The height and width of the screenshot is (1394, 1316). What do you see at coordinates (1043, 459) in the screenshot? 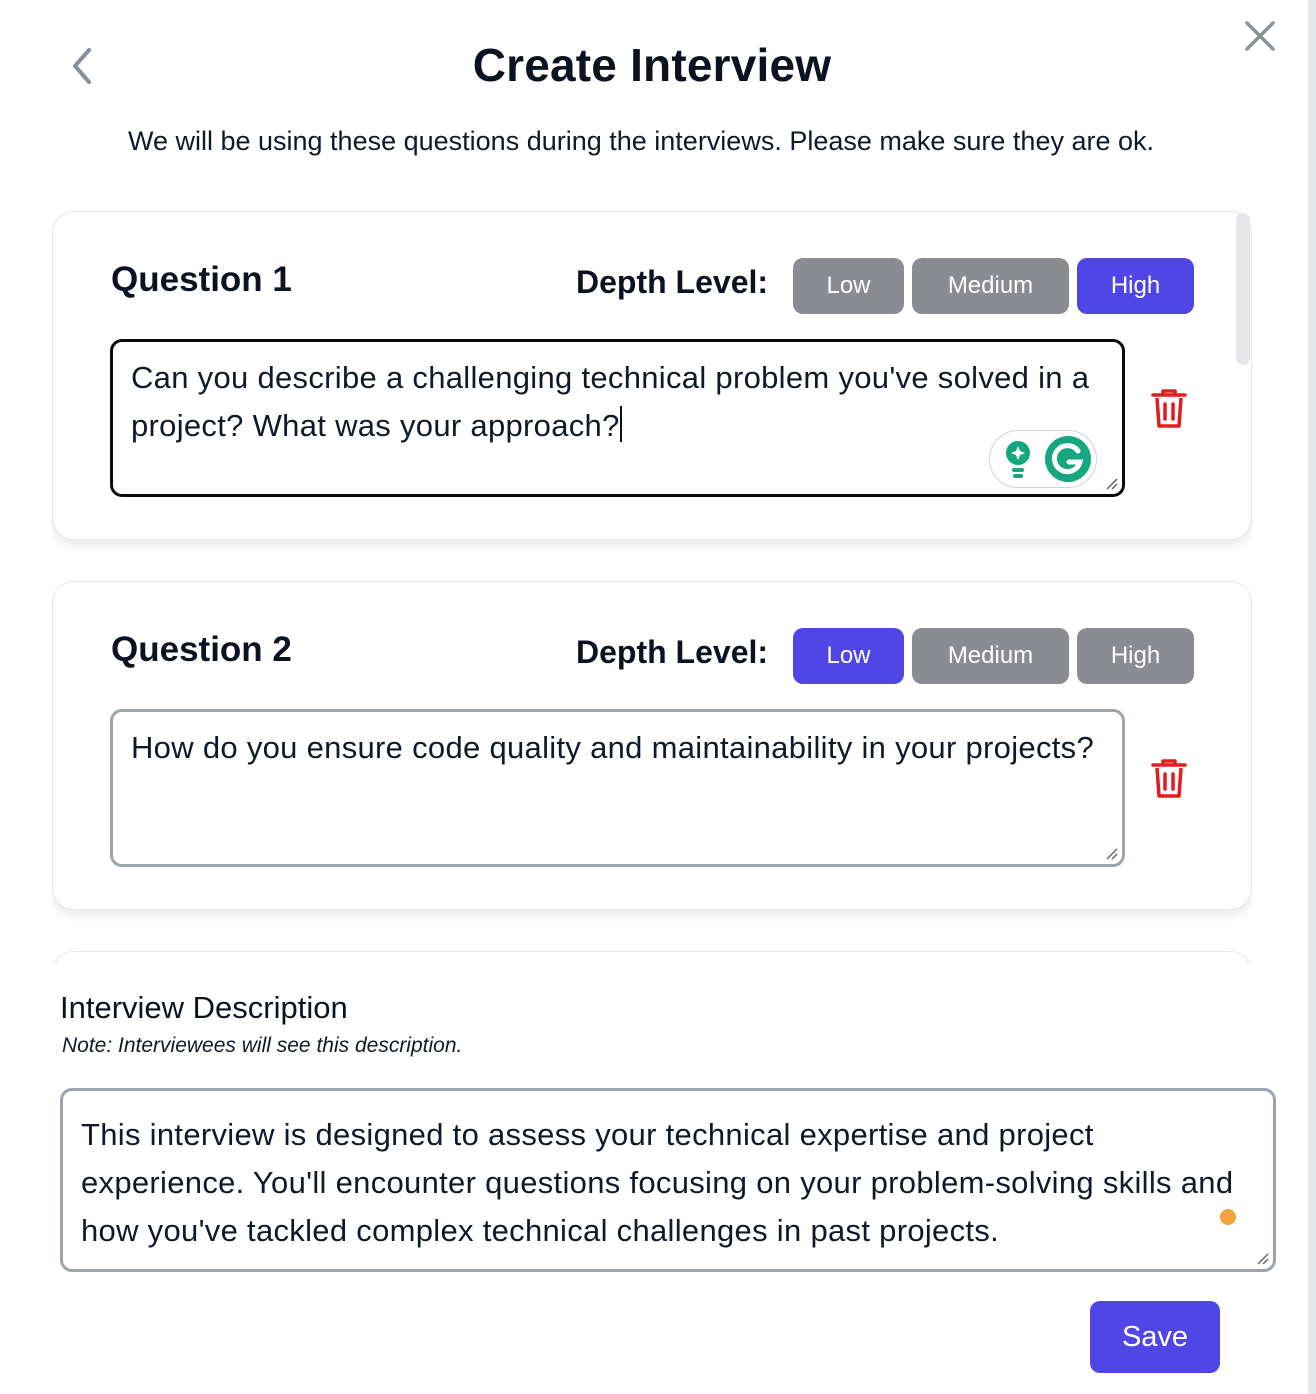
I see `grammarly-widget` at bounding box center [1043, 459].